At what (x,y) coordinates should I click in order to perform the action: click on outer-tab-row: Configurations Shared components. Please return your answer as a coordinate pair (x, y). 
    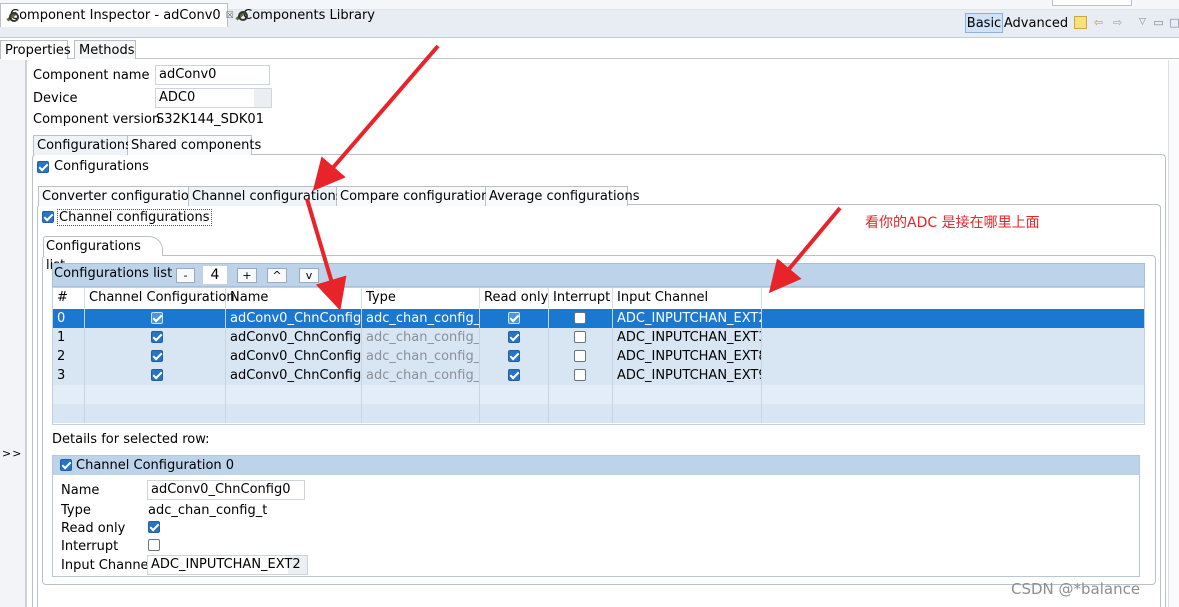
    Looking at the image, I should click on (147, 145).